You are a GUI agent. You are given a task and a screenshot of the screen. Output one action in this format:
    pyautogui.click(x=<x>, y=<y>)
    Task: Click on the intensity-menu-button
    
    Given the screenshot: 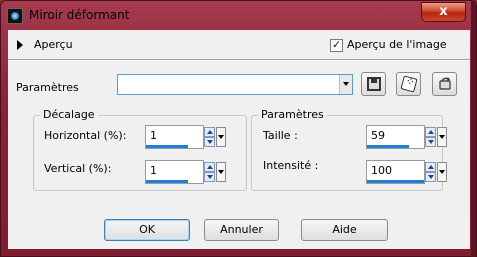 What is the action you would take?
    pyautogui.click(x=442, y=172)
    